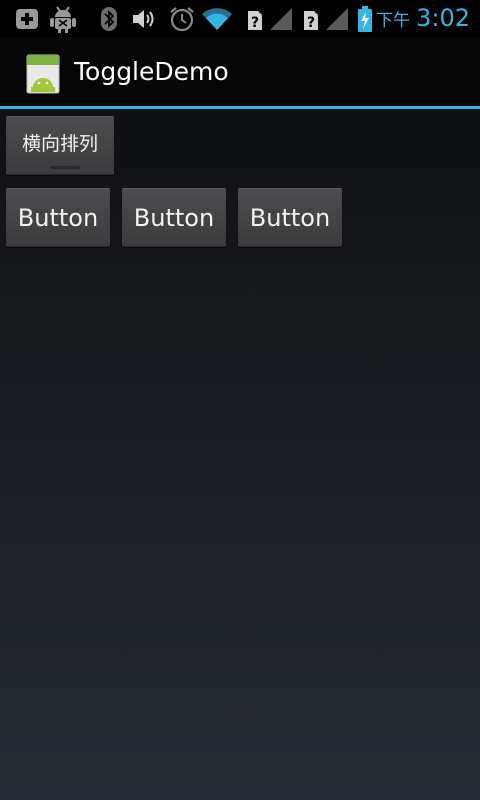 The height and width of the screenshot is (800, 480). Describe the element at coordinates (290, 217) in the screenshot. I see `button-3: Button` at that location.